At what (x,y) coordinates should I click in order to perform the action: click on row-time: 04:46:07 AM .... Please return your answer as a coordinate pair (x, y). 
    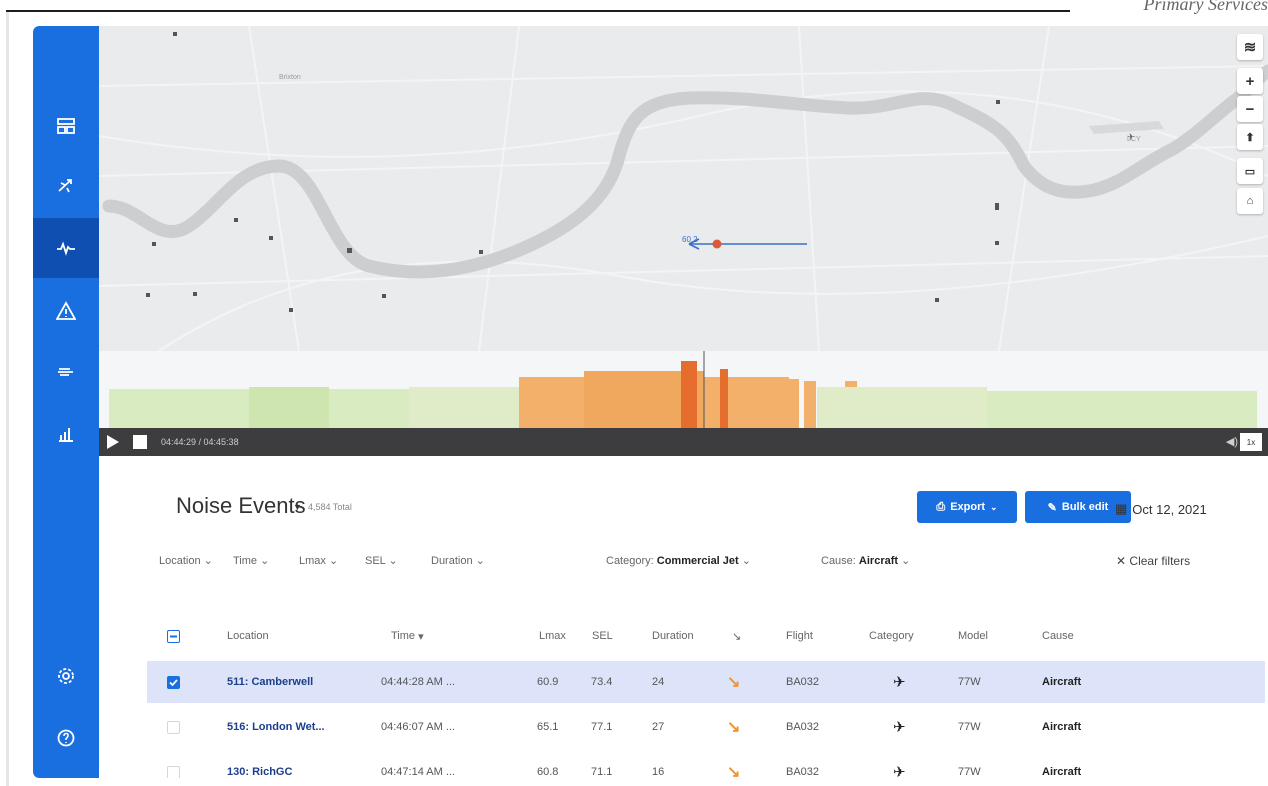
    Looking at the image, I should click on (418, 727).